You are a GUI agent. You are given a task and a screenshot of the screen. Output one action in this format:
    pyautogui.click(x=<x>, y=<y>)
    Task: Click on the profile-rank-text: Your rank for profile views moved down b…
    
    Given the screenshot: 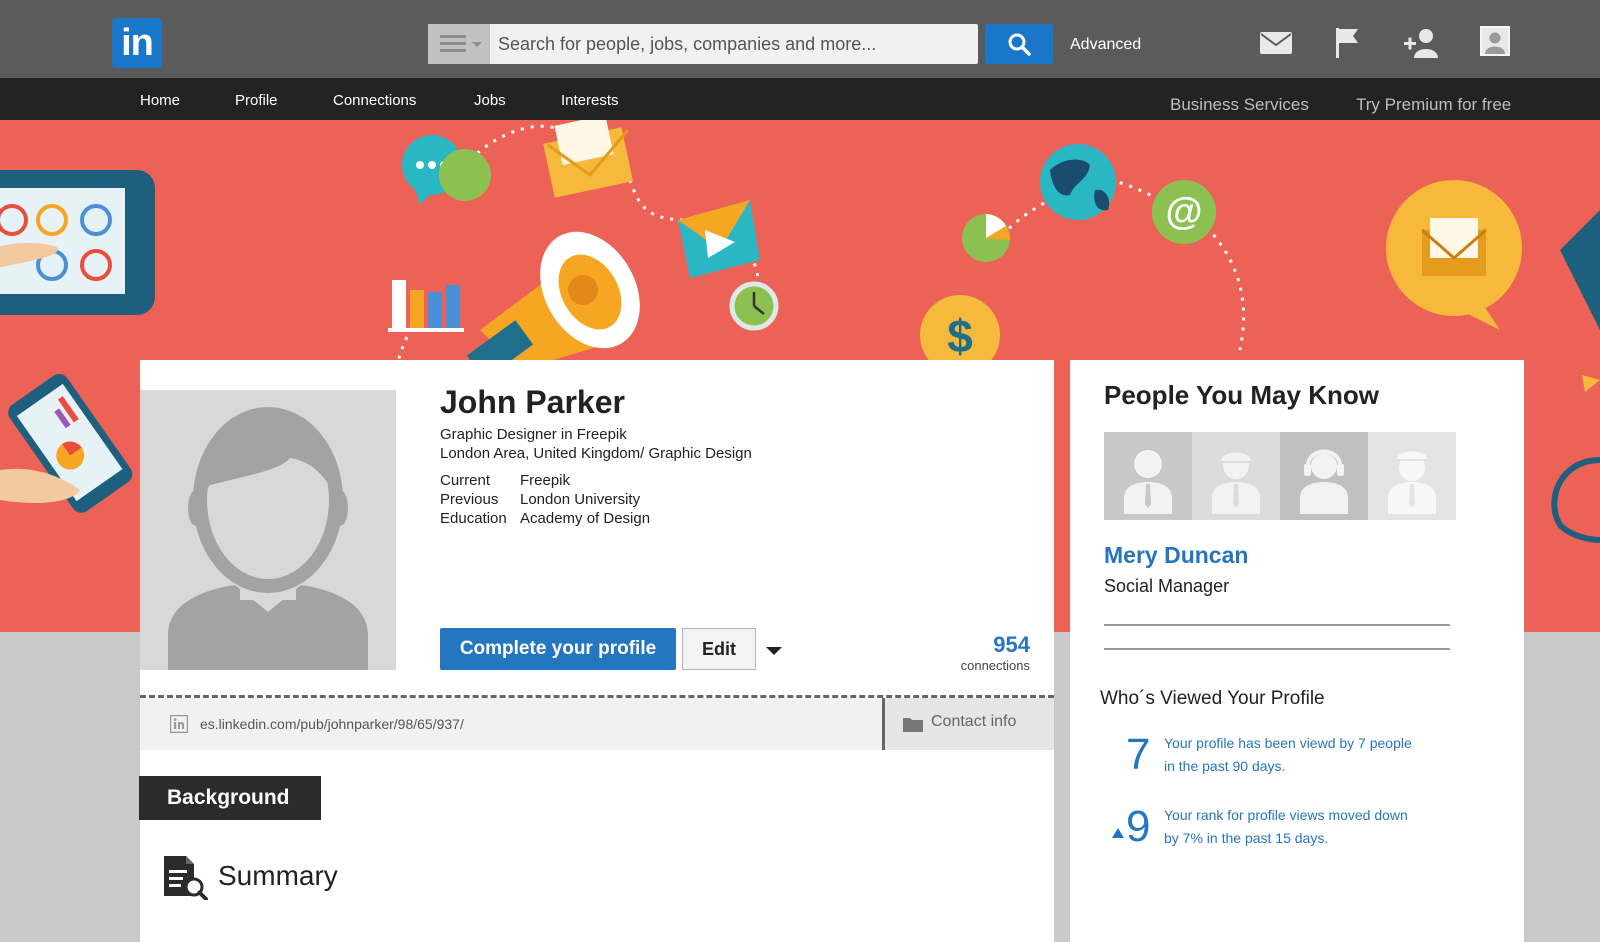 What is the action you would take?
    pyautogui.click(x=1289, y=827)
    